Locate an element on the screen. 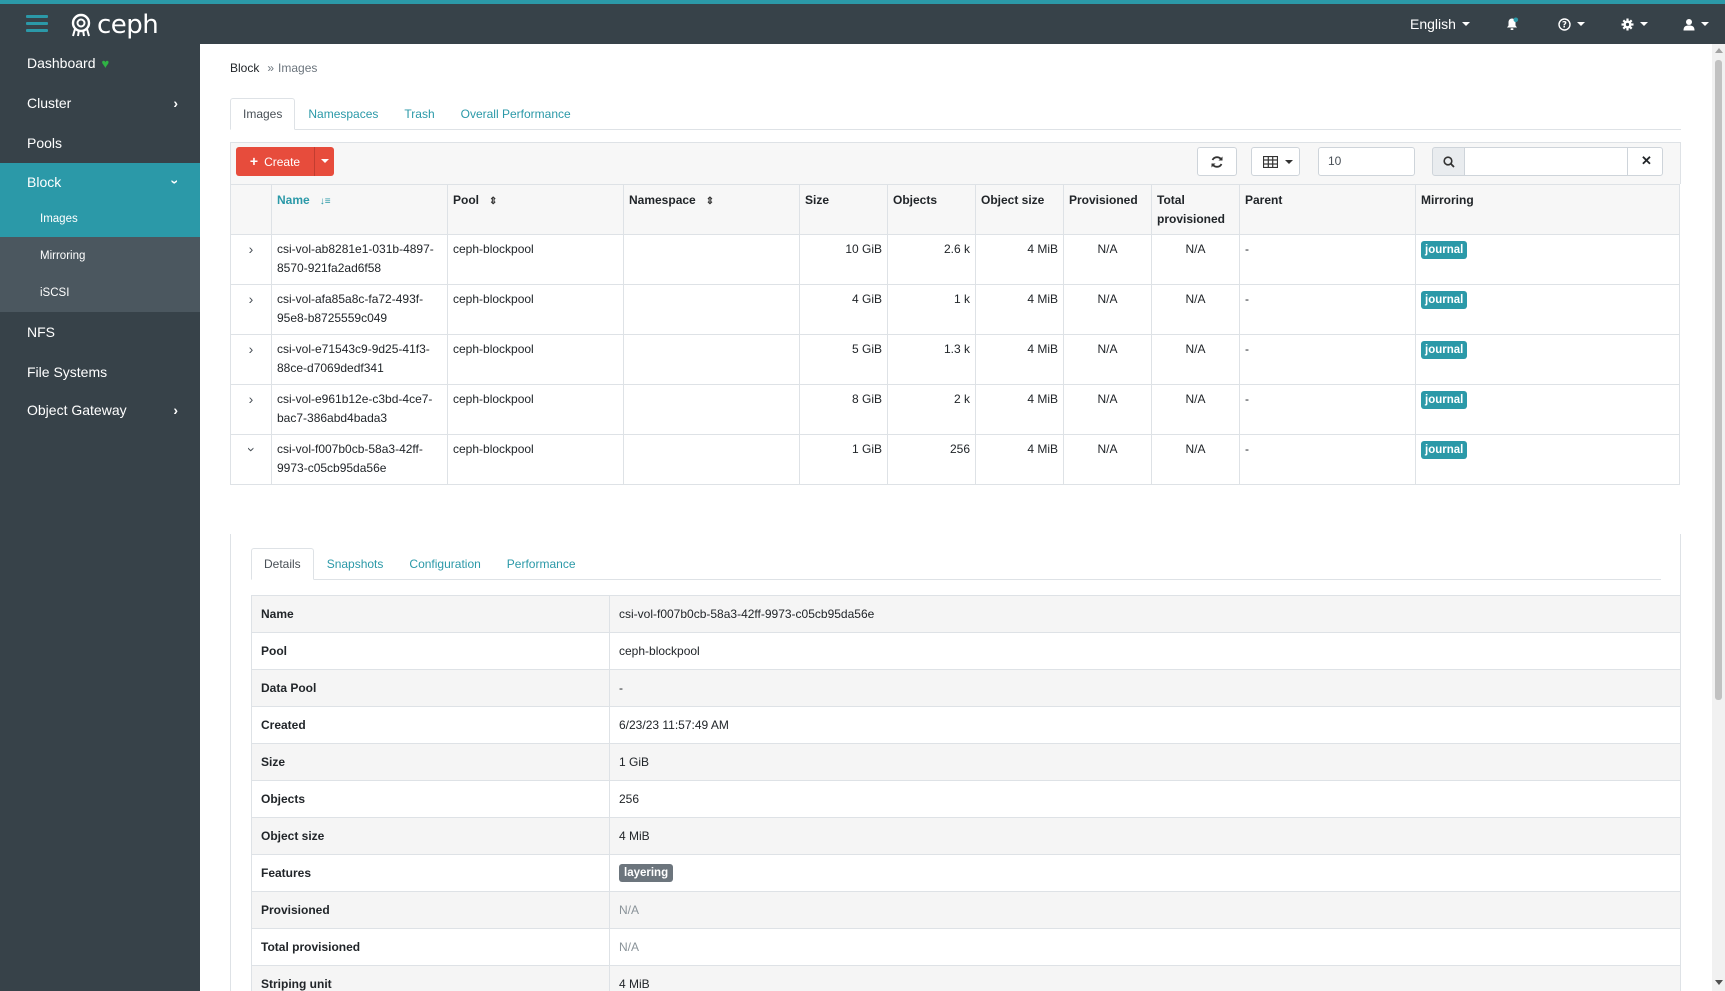 The width and height of the screenshot is (1725, 991). scrollbar-thumb is located at coordinates (1718, 380).